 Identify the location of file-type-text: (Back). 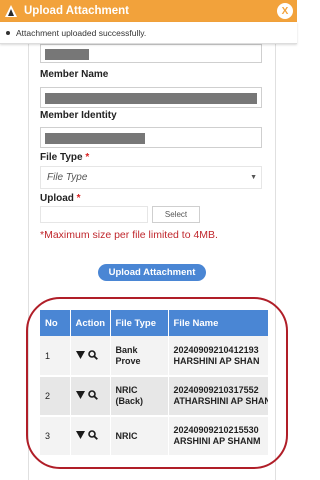
(129, 401).